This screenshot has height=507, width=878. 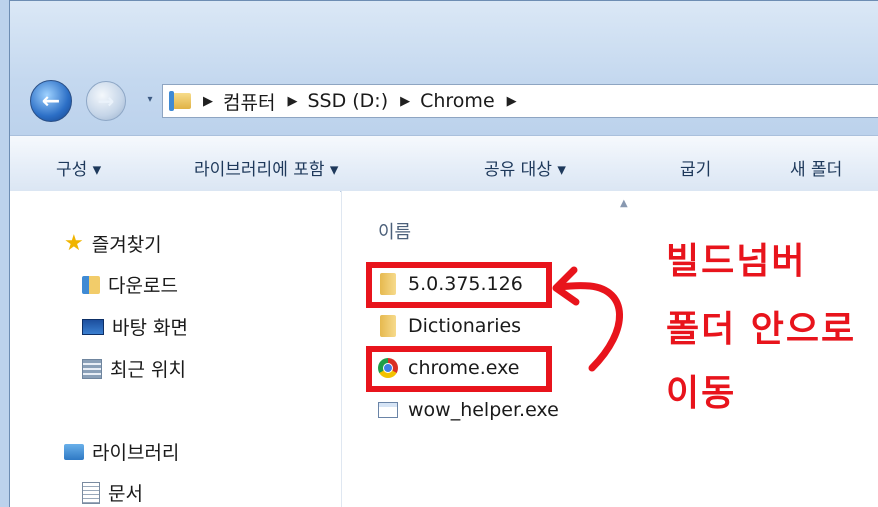 What do you see at coordinates (78, 167) in the screenshot?
I see `organize-button: 구성 ▾` at bounding box center [78, 167].